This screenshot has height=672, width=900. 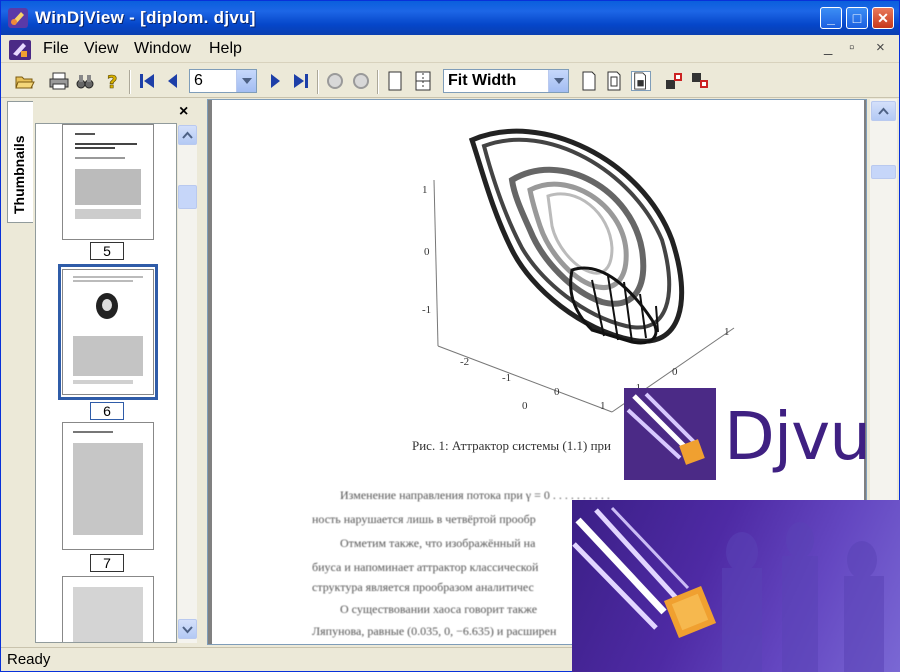 What do you see at coordinates (728, 589) in the screenshot?
I see `djvu-banner-art` at bounding box center [728, 589].